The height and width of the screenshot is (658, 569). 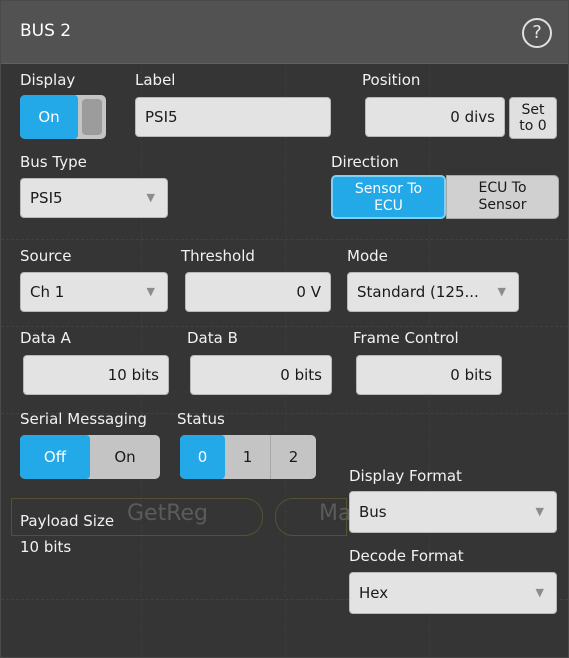 I want to click on direction-selector: Sensor To ECU ECU To Sensor, so click(x=445, y=197).